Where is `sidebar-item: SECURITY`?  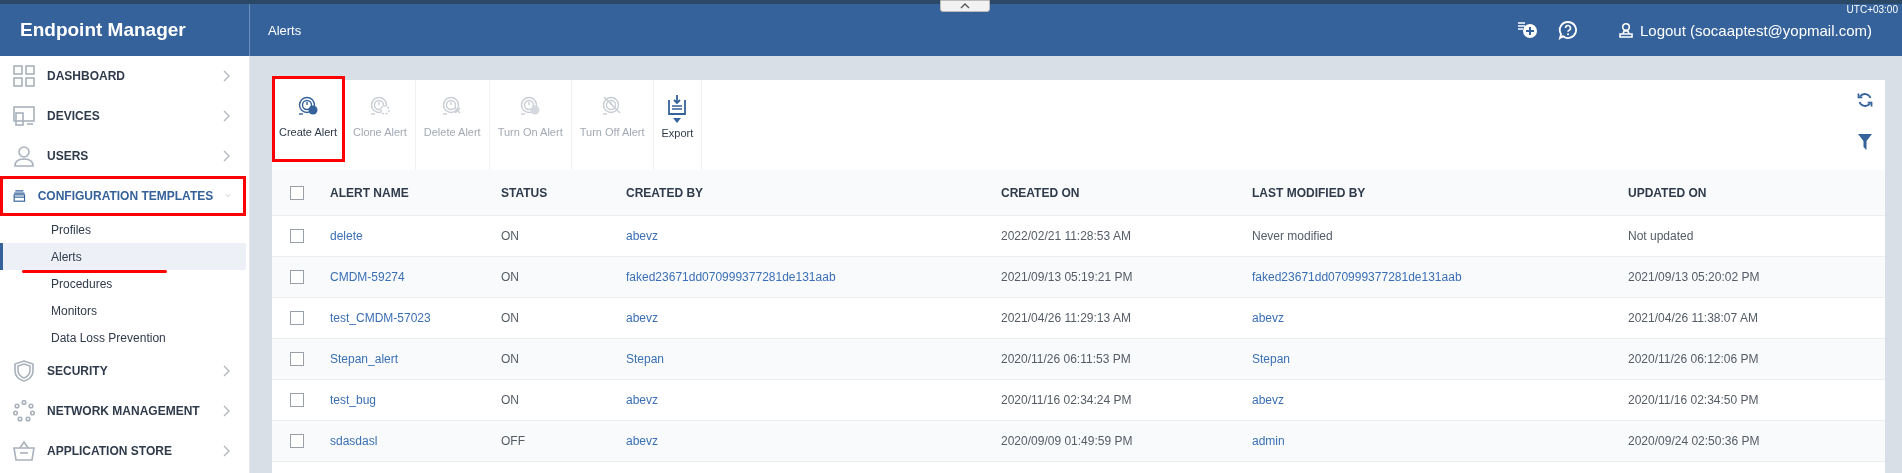
sidebar-item: SECURITY is located at coordinates (123, 371).